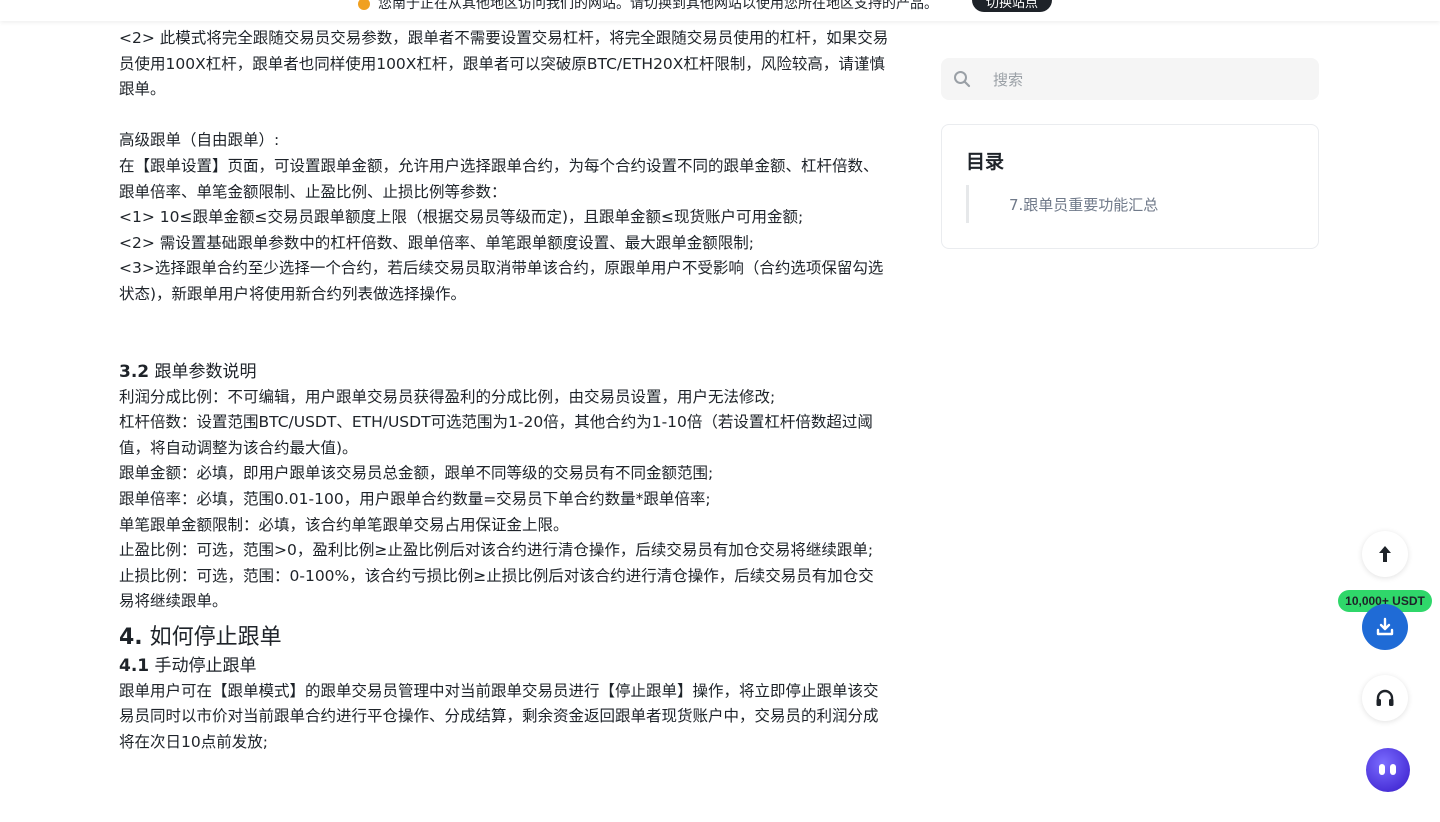  I want to click on paragraph: 单笔跟单金额限制：必填，该合约单笔跟单交易占用保证金上限。, so click(344, 524).